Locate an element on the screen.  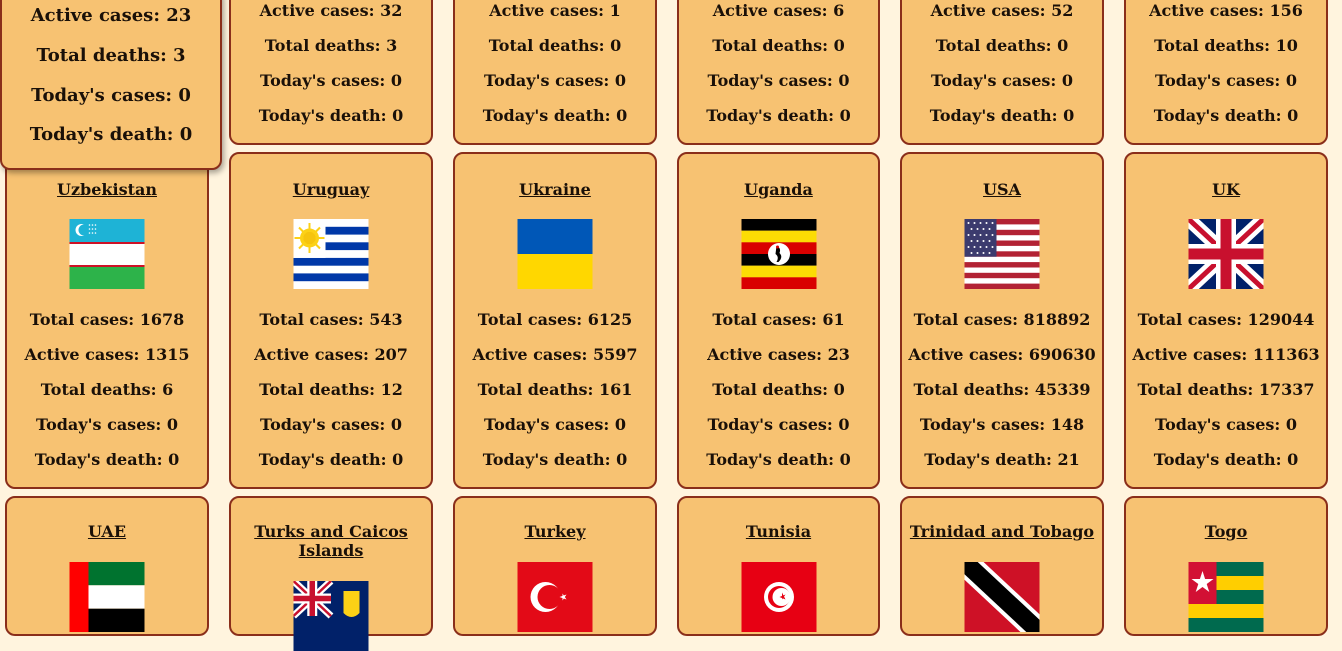
active-cases: Active cases: 1315 is located at coordinates (107, 354).